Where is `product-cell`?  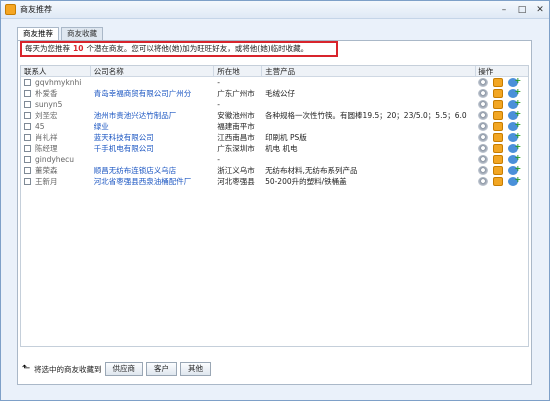
product-cell is located at coordinates (369, 104).